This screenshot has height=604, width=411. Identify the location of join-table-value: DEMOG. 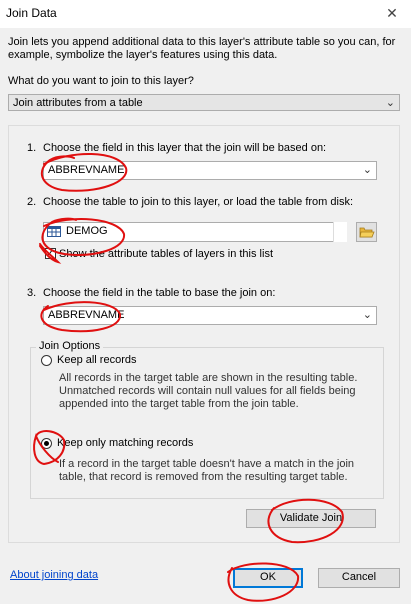
(87, 231).